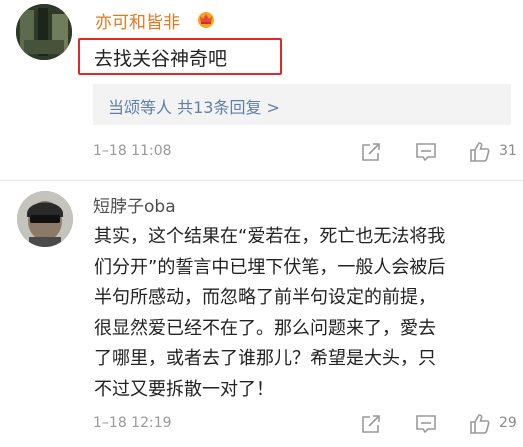  Describe the element at coordinates (132, 151) in the screenshot. I see `timestamp: 1–18 11:08` at that location.